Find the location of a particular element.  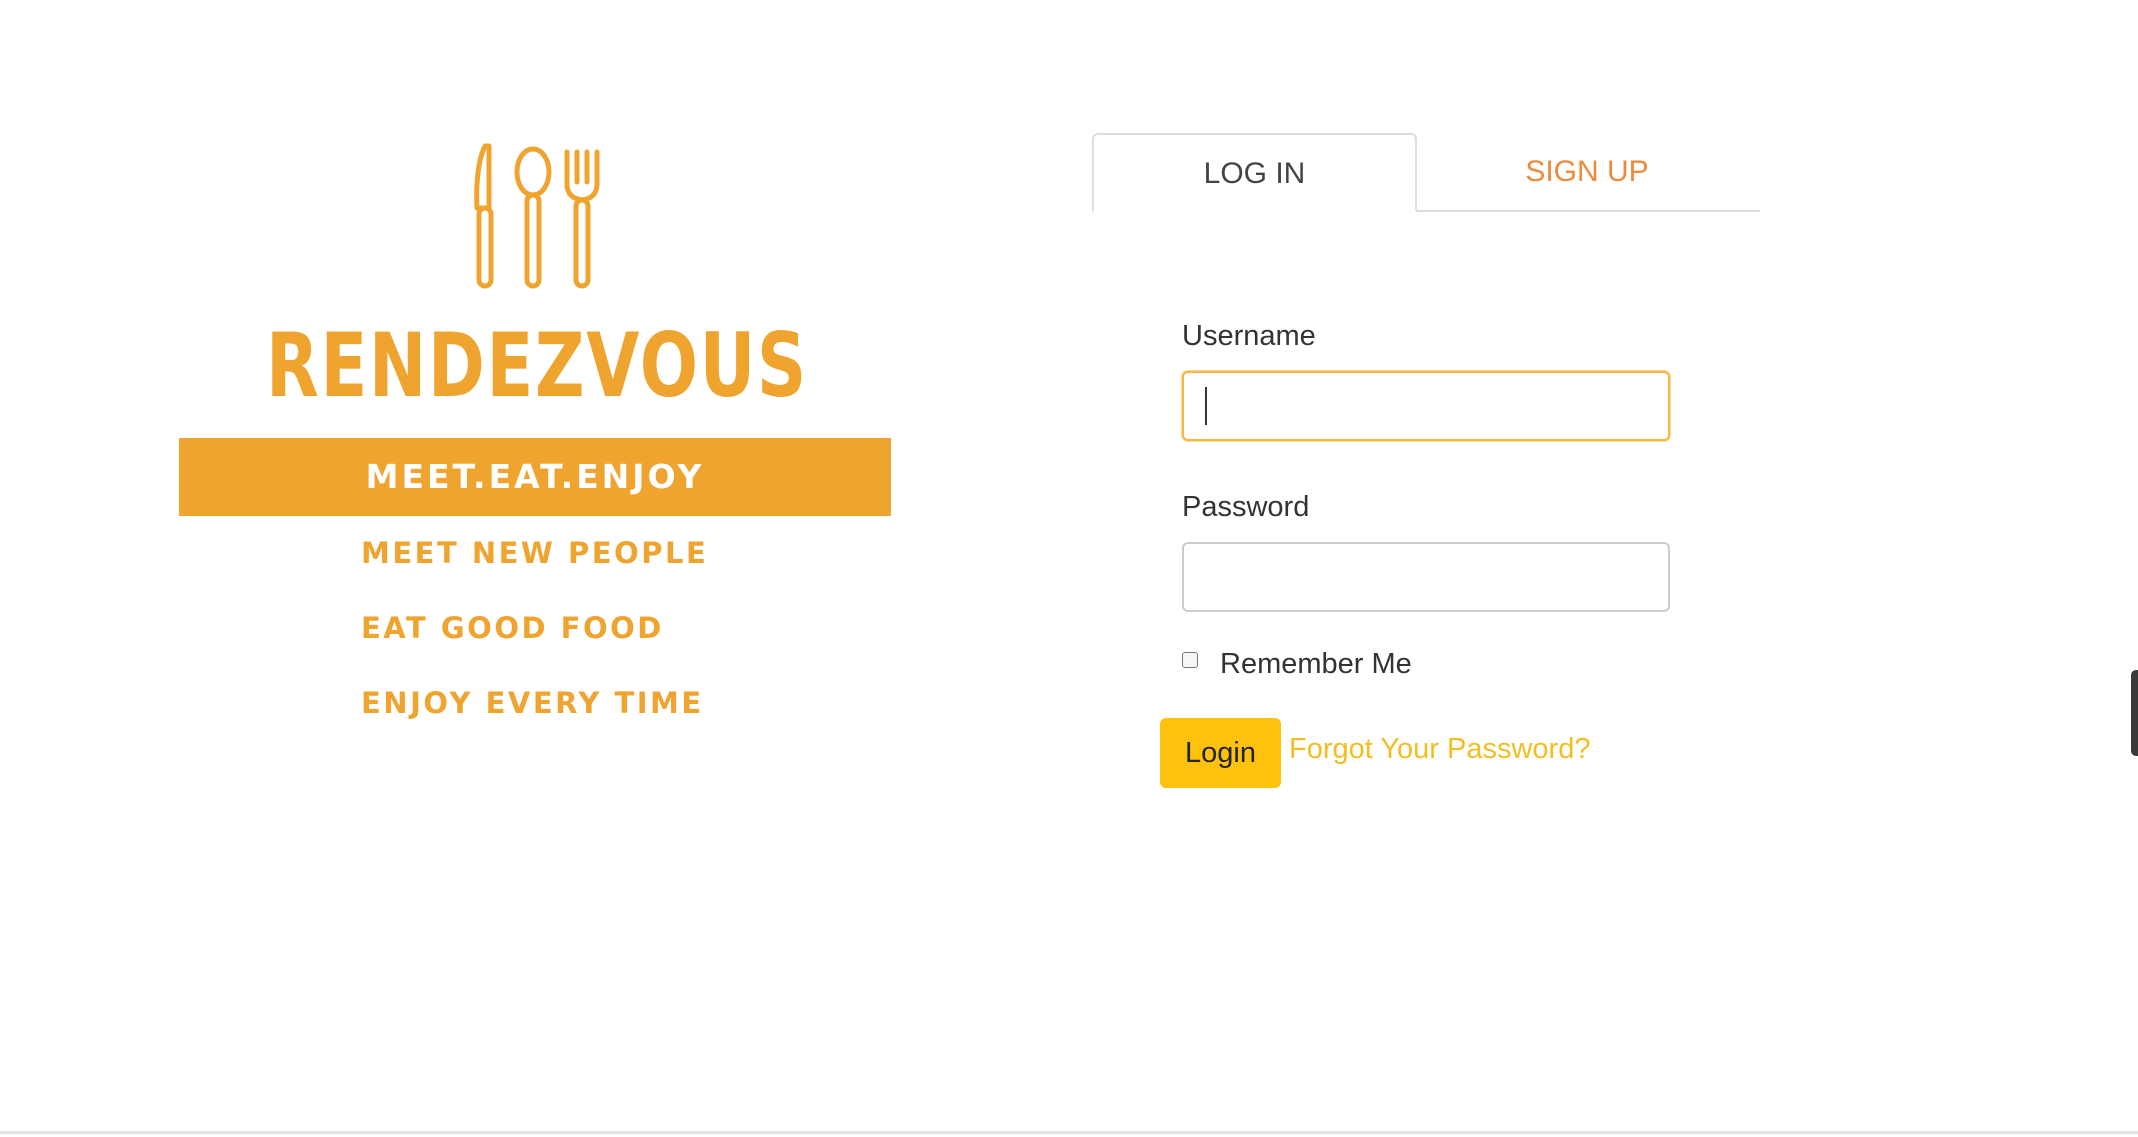

auth-tabs: LOG IN SIGN UP is located at coordinates (1426, 172).